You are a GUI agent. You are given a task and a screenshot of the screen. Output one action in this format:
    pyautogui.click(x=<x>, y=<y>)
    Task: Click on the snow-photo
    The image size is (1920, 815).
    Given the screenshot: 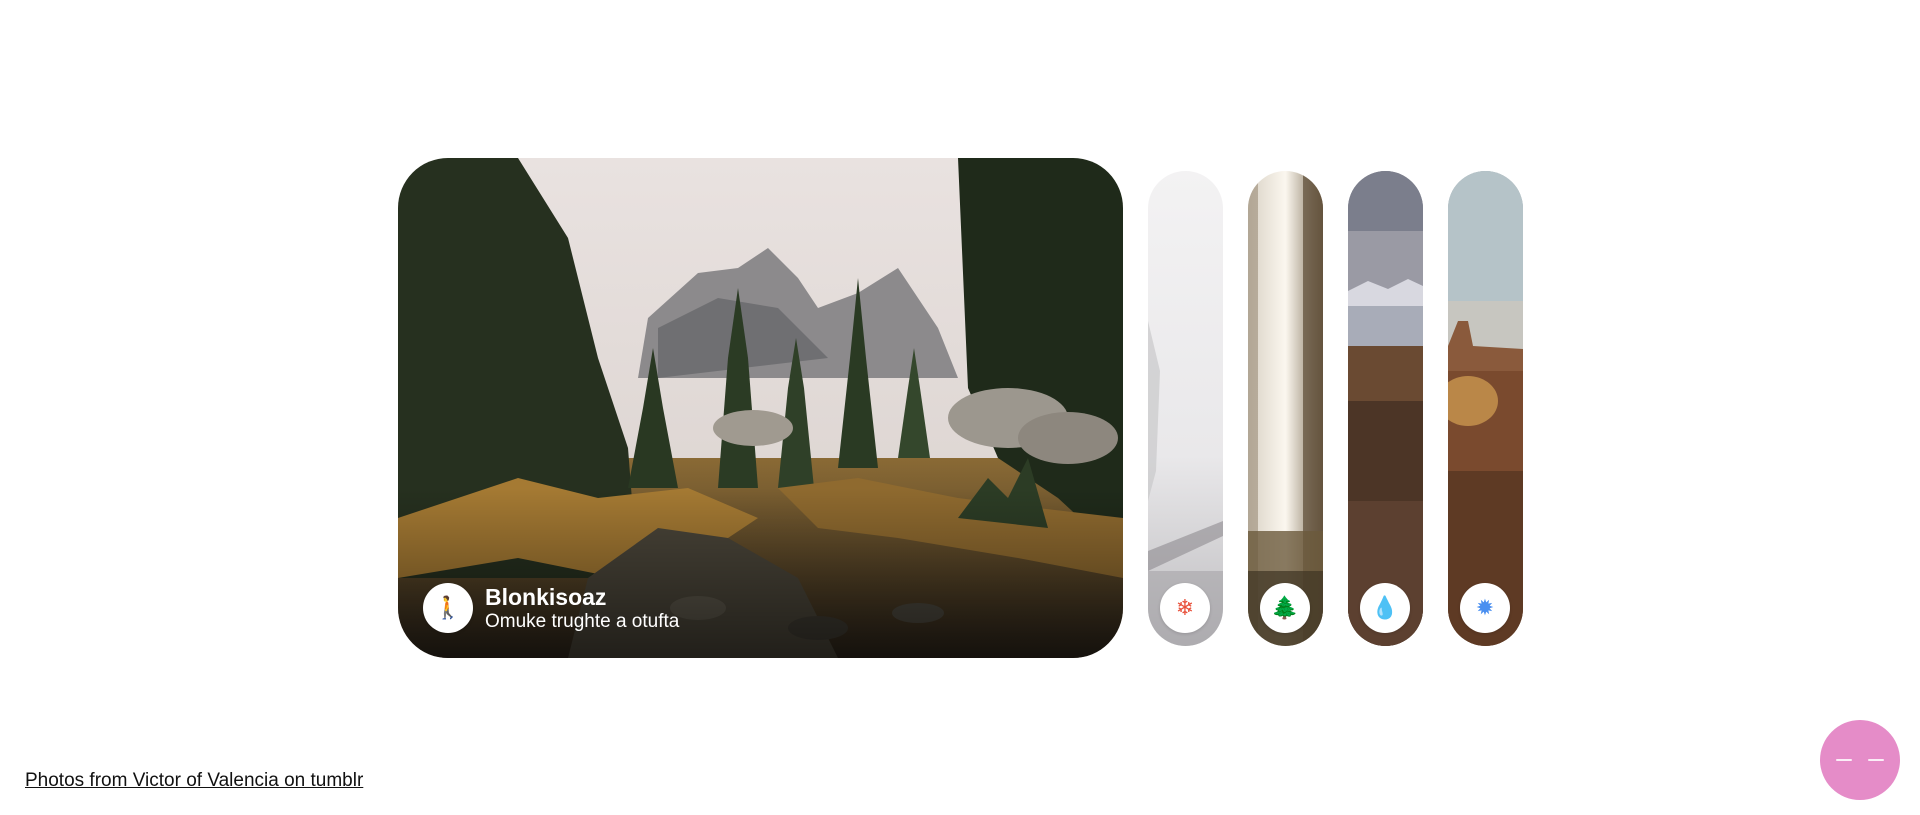 What is the action you would take?
    pyautogui.click(x=1185, y=408)
    